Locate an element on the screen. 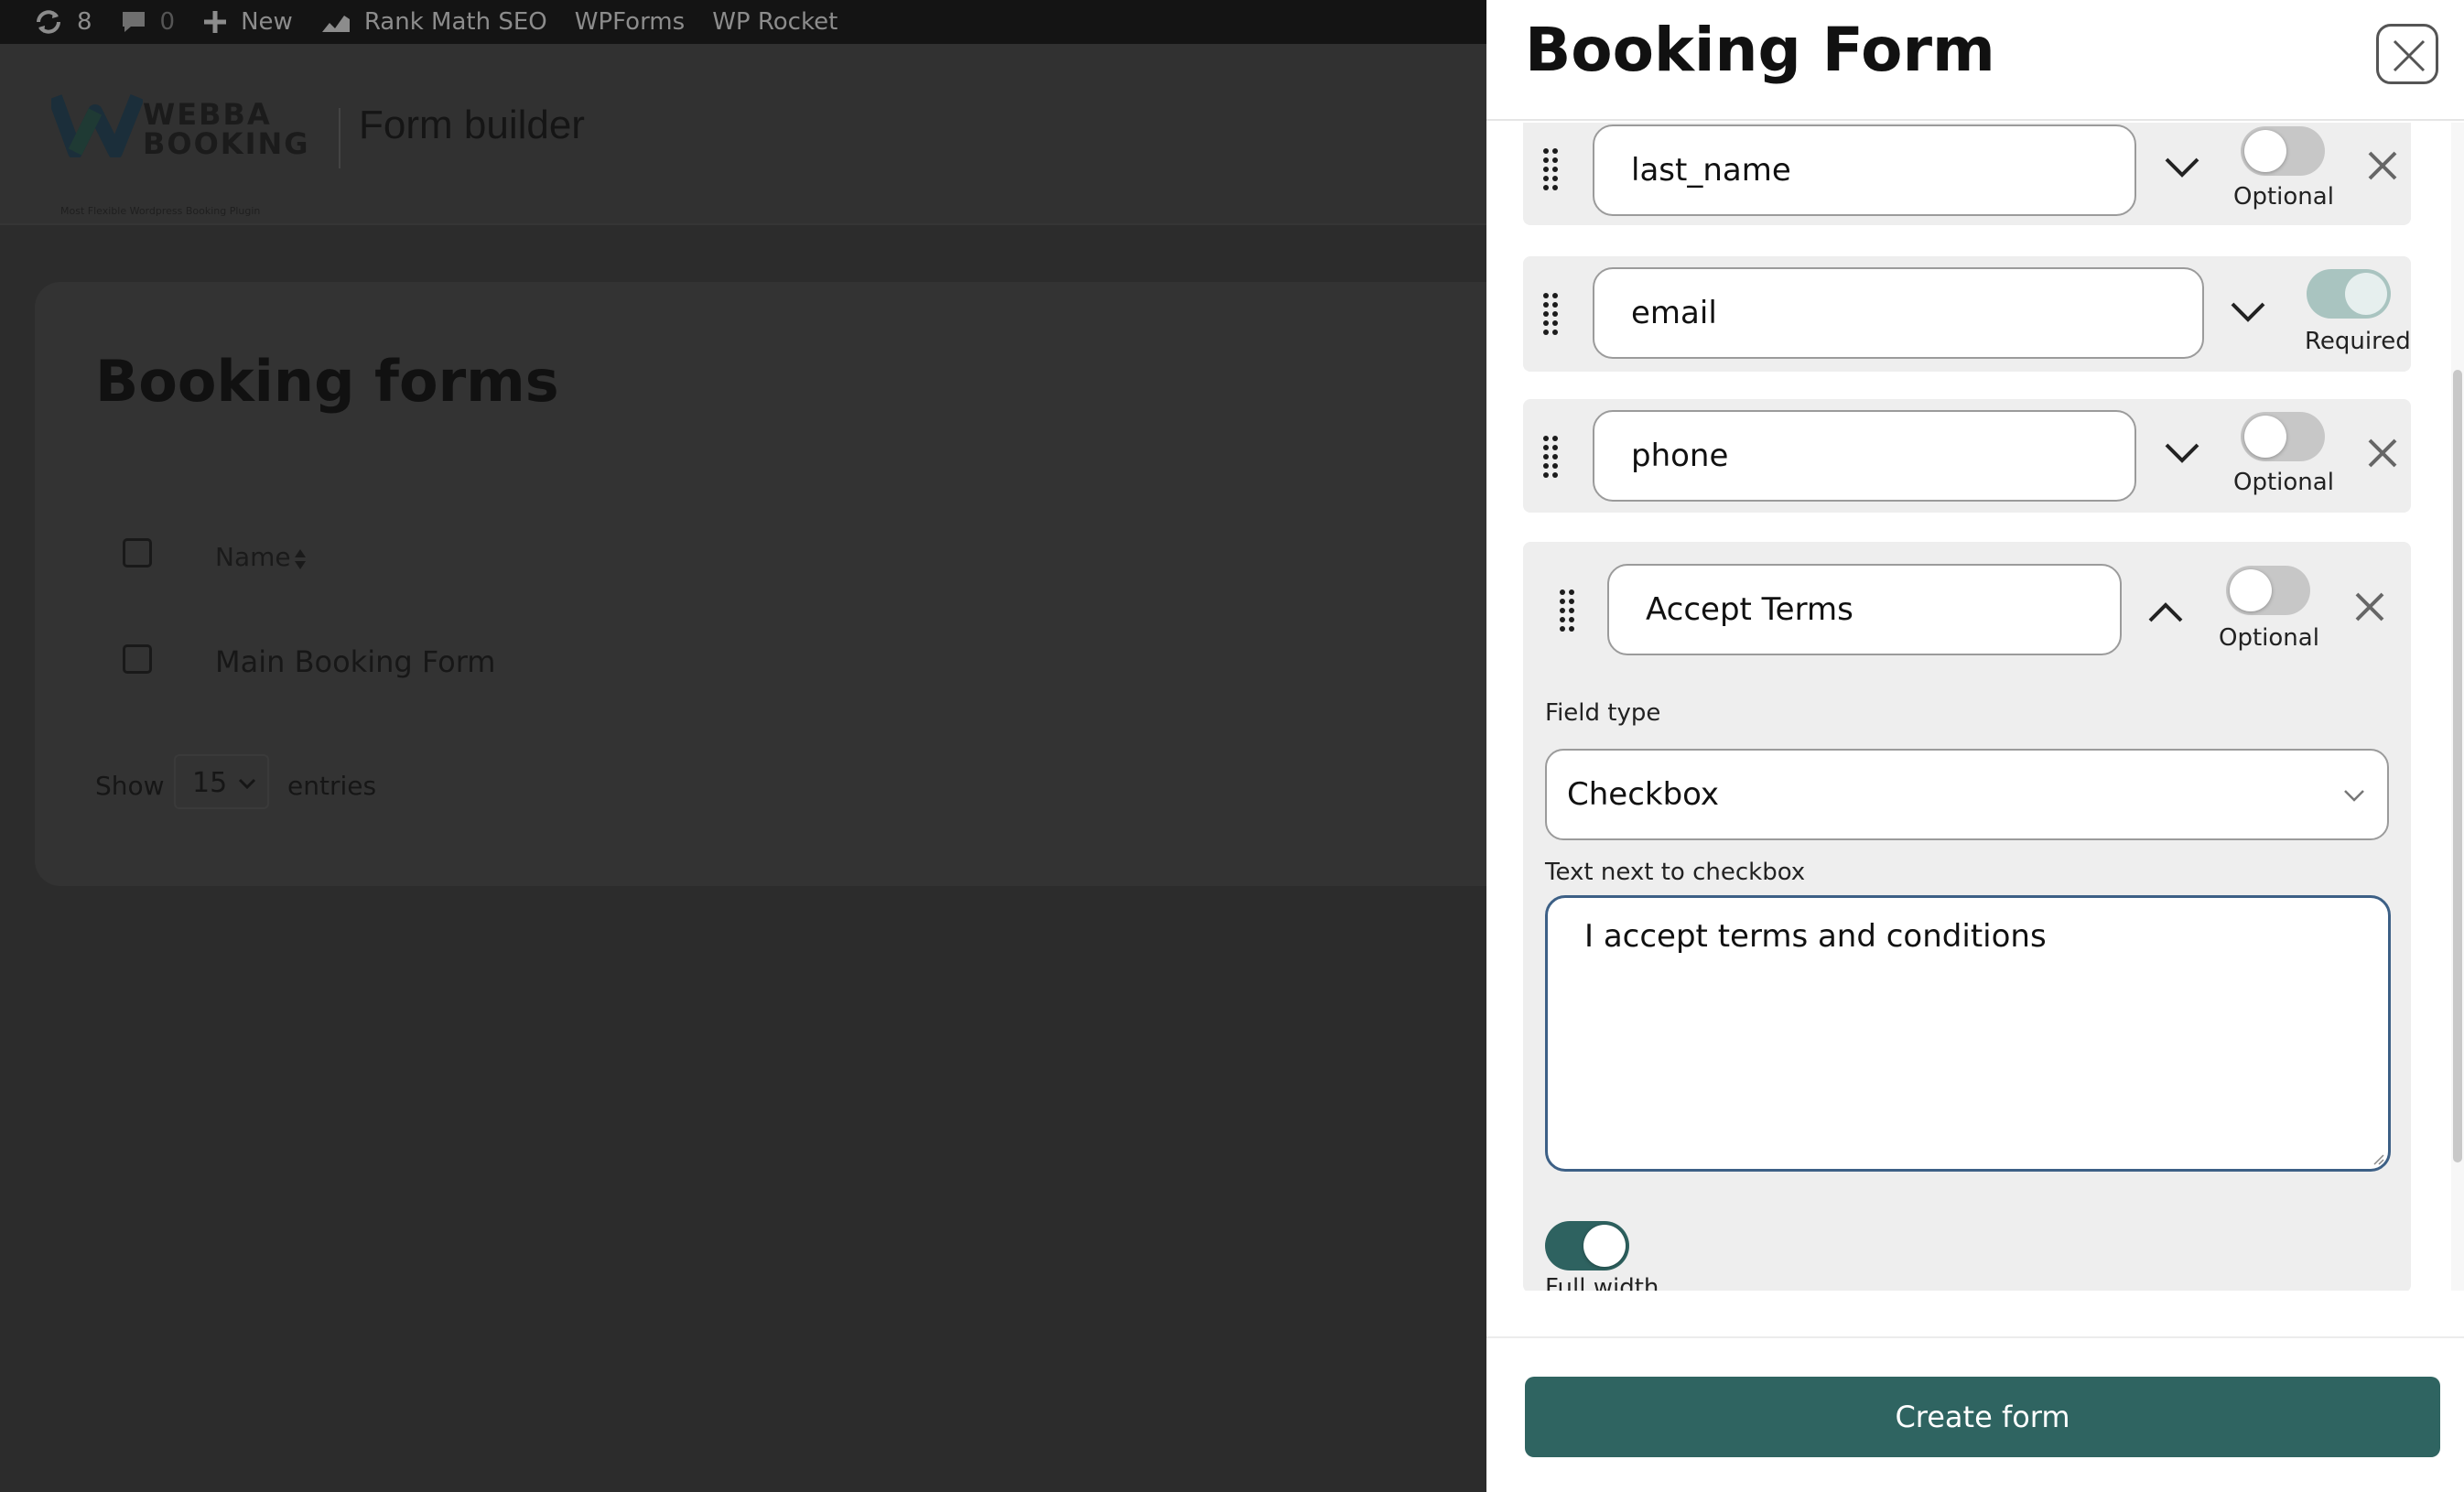  full-width-label: Full width is located at coordinates (1602, 1282).